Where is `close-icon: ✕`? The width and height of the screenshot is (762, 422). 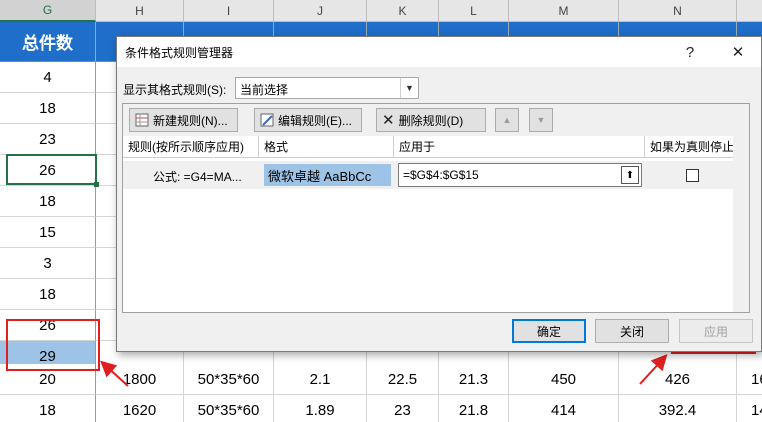 close-icon: ✕ is located at coordinates (738, 52).